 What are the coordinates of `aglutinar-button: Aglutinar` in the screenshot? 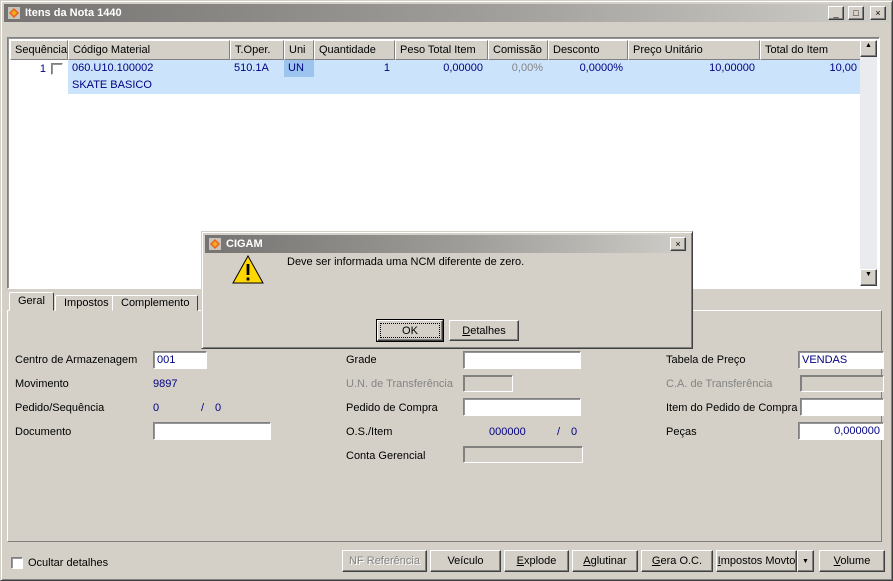 It's located at (605, 561).